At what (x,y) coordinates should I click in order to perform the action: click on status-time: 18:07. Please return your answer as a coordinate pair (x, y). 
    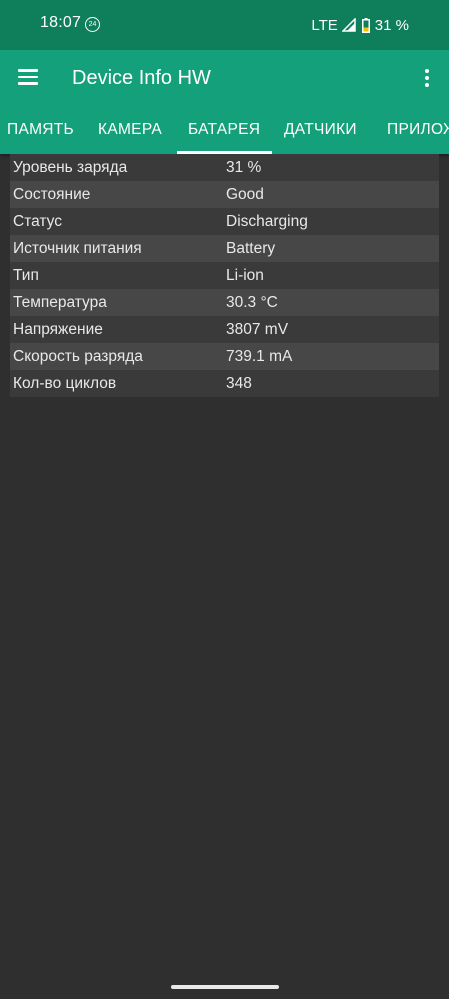
    Looking at the image, I should click on (61, 22).